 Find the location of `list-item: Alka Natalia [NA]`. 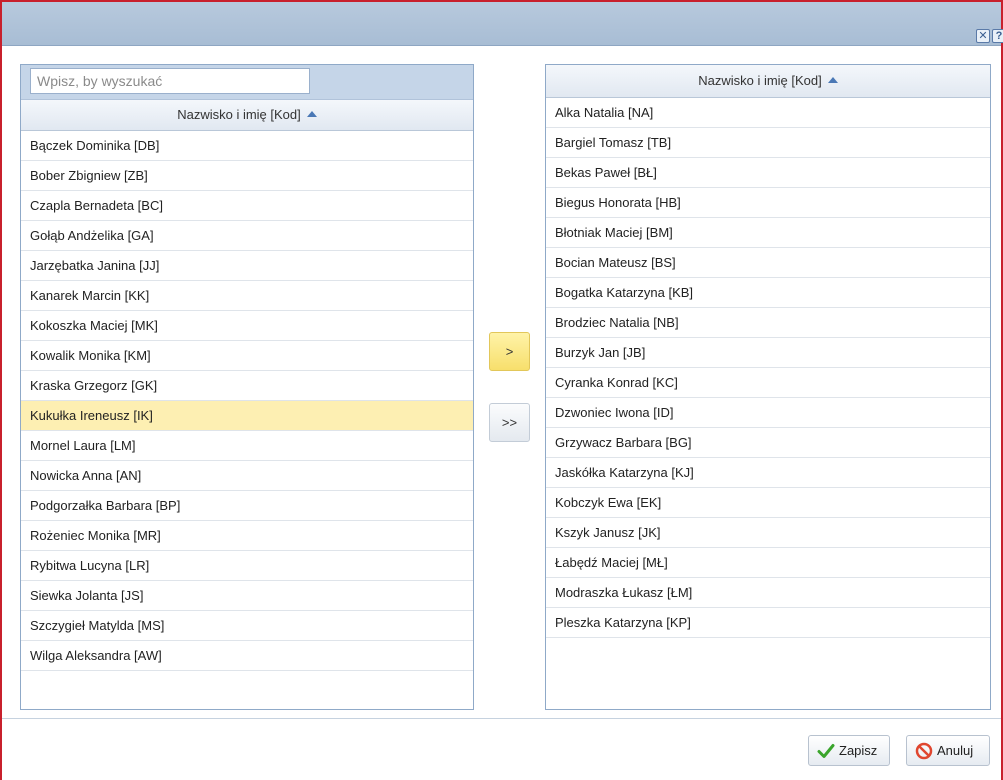

list-item: Alka Natalia [NA] is located at coordinates (768, 113).